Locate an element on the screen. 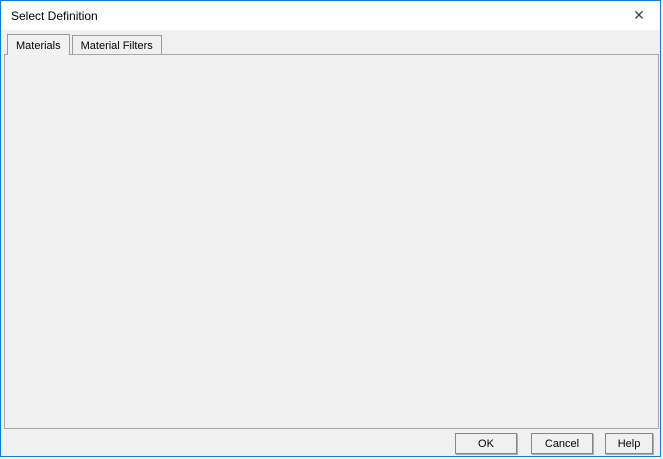 The image size is (663, 459). cancel-button-label: Cancel is located at coordinates (562, 443).